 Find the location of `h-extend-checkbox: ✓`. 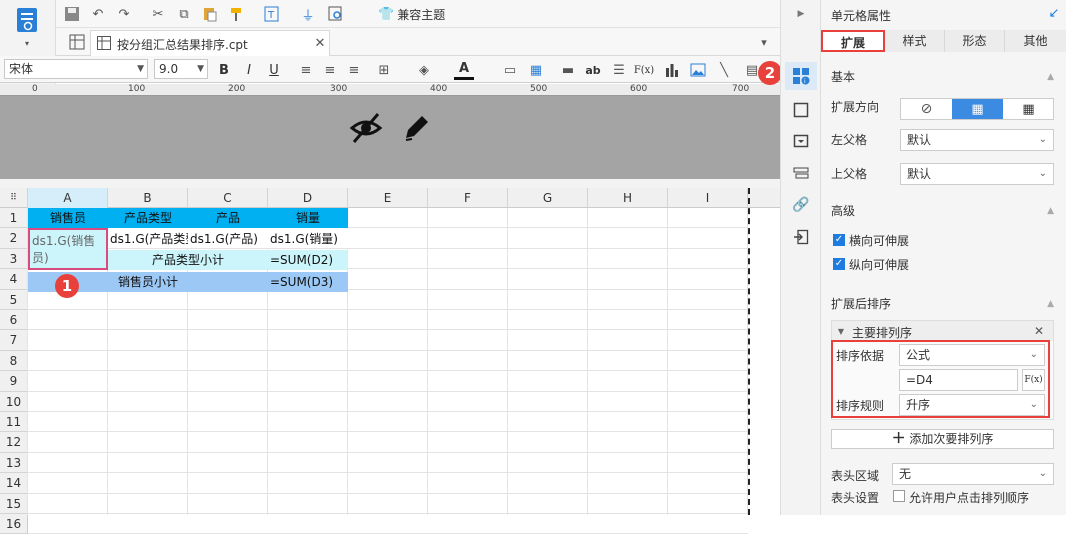

h-extend-checkbox: ✓ is located at coordinates (839, 240).